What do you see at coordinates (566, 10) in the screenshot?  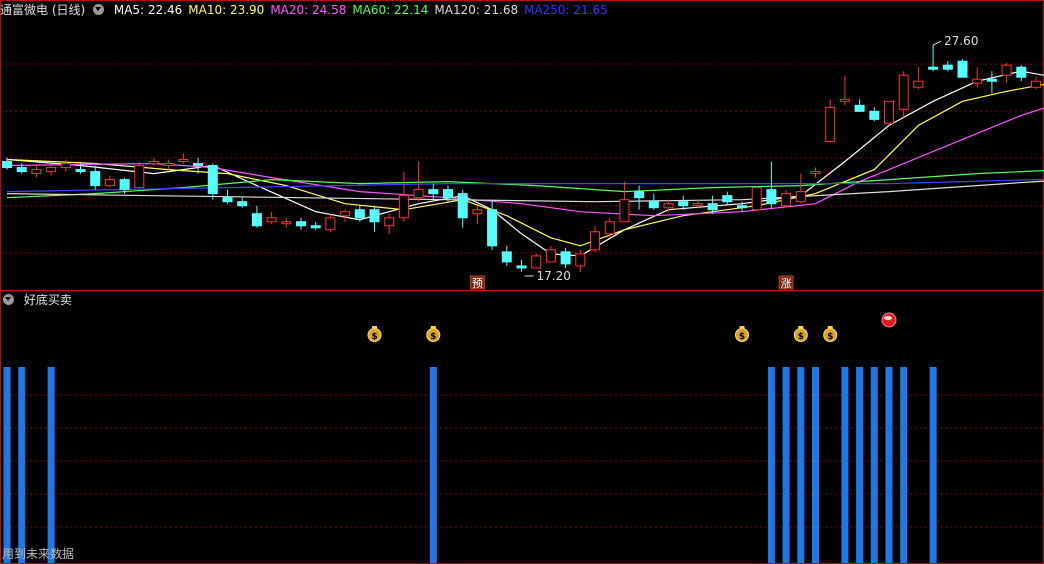 I see `ma-legend-item: MA250: 21.65` at bounding box center [566, 10].